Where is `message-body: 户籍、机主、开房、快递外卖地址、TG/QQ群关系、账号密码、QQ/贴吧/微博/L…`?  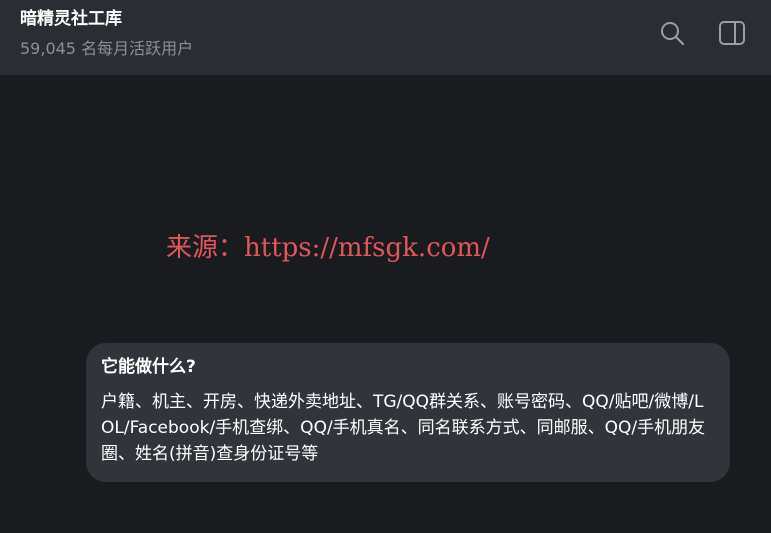 message-body: 户籍、机主、开房、快递外卖地址、TG/QQ群关系、账号密码、QQ/贴吧/微博/L… is located at coordinates (403, 428).